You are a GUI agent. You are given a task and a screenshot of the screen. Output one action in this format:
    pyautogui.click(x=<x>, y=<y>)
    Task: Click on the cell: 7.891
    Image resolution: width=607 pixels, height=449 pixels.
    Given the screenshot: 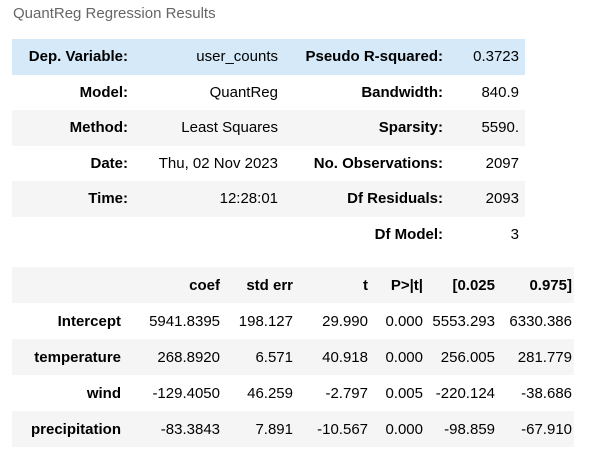 What is the action you would take?
    pyautogui.click(x=274, y=429)
    